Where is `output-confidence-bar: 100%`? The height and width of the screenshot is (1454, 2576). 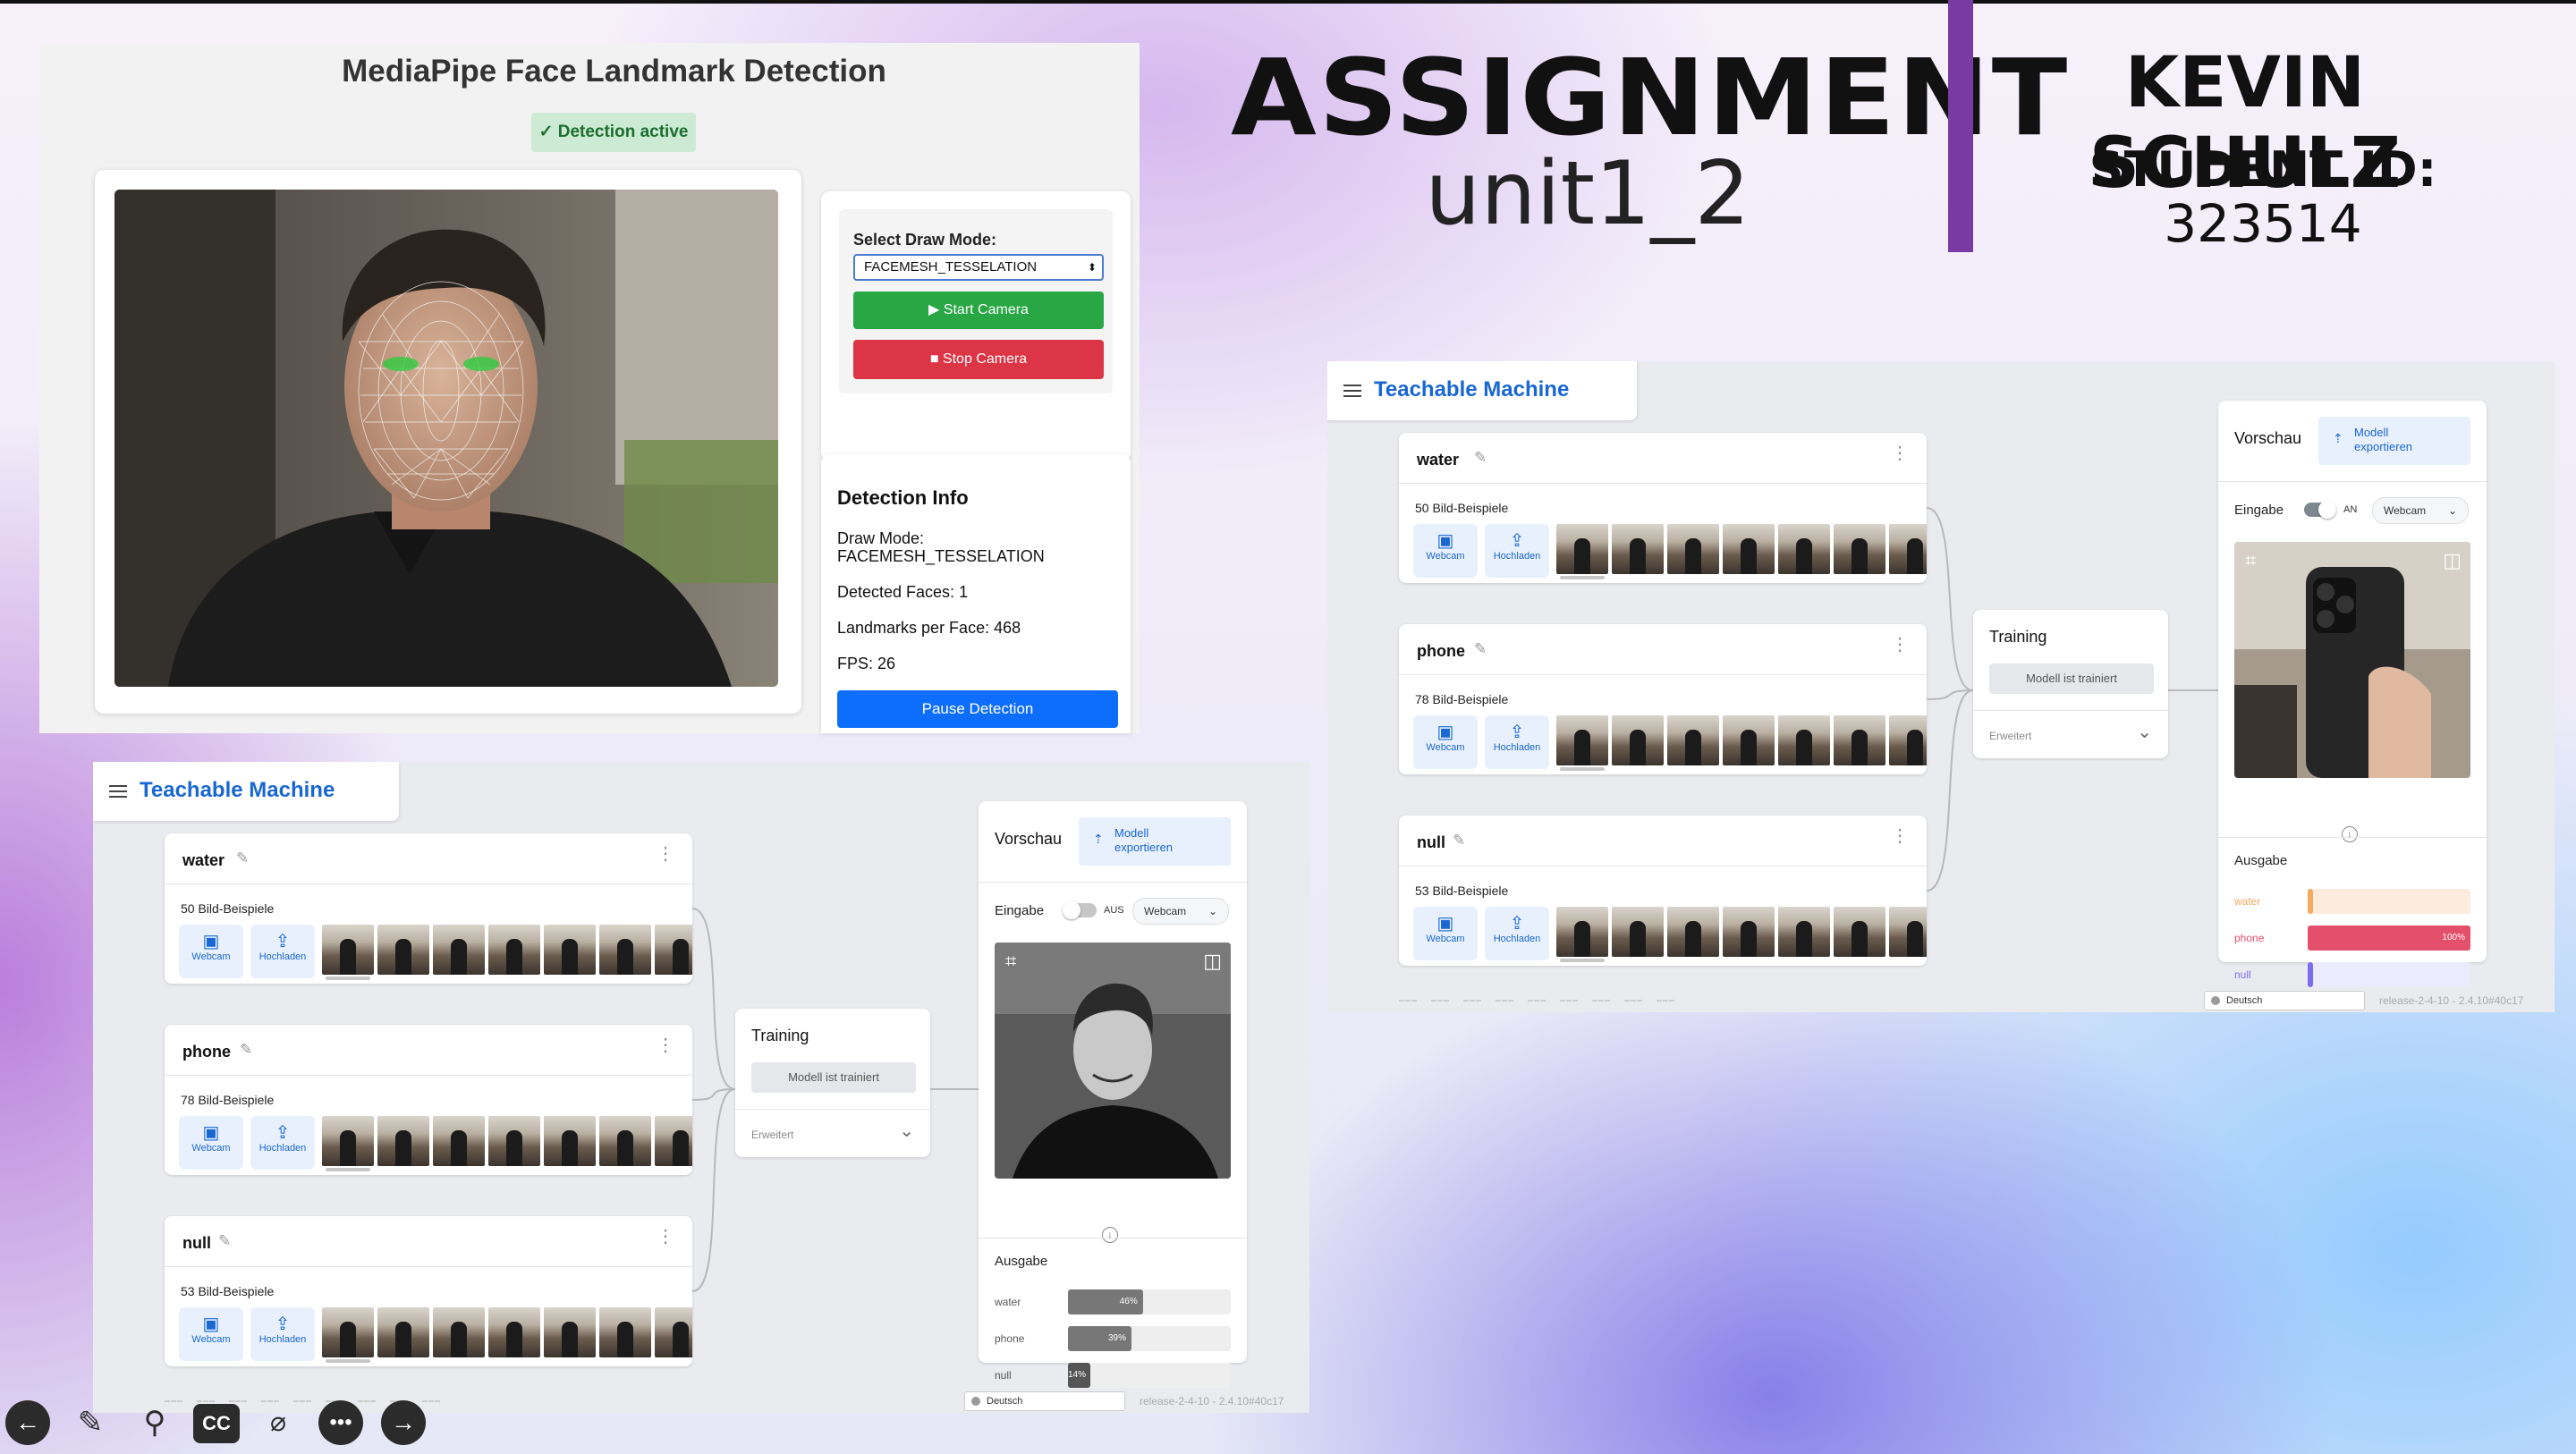 output-confidence-bar: 100% is located at coordinates (2389, 938).